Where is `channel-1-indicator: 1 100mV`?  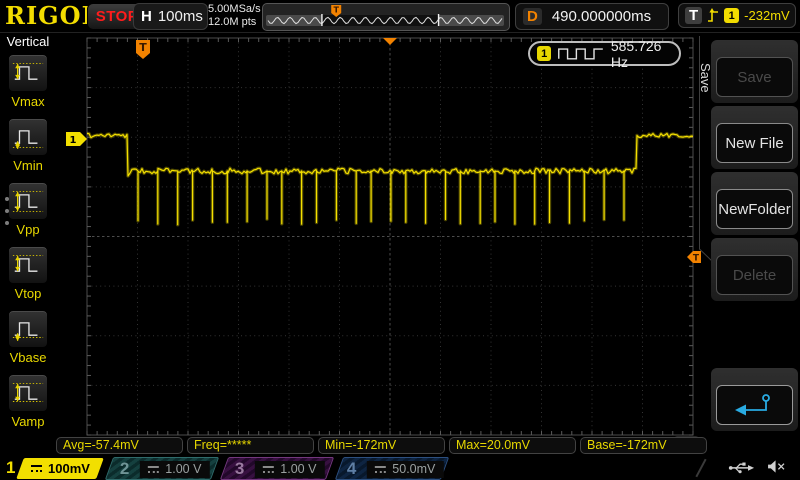 channel-1-indicator: 1 100mV is located at coordinates (52, 468).